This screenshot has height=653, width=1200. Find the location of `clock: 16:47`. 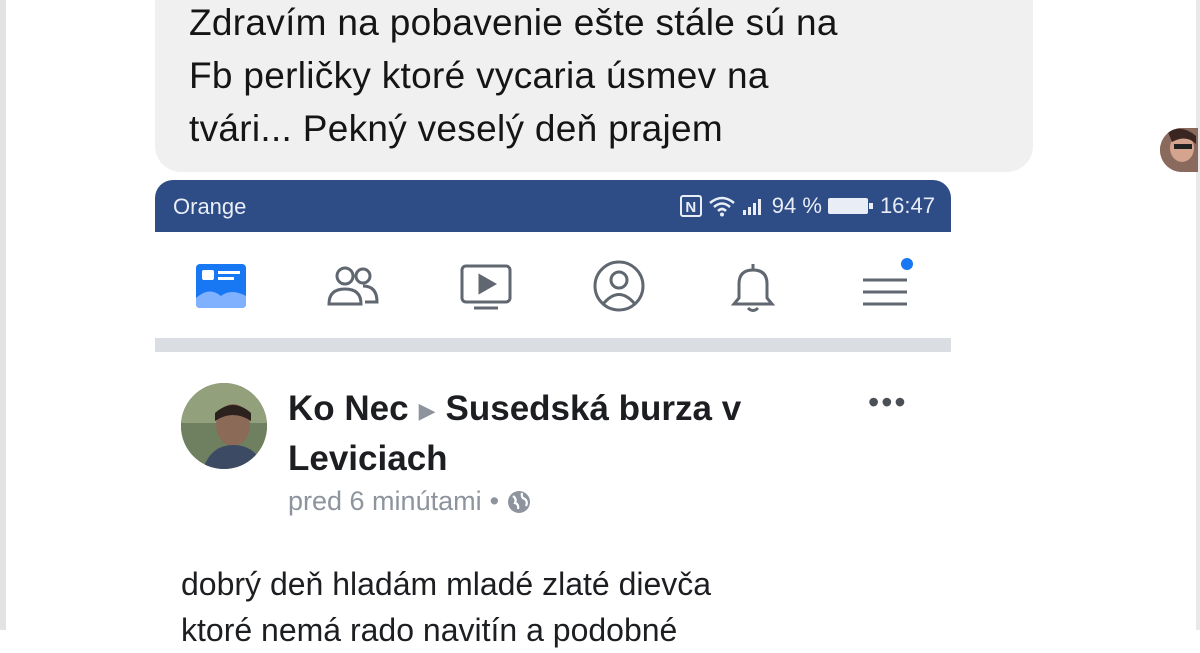

clock: 16:47 is located at coordinates (907, 205).